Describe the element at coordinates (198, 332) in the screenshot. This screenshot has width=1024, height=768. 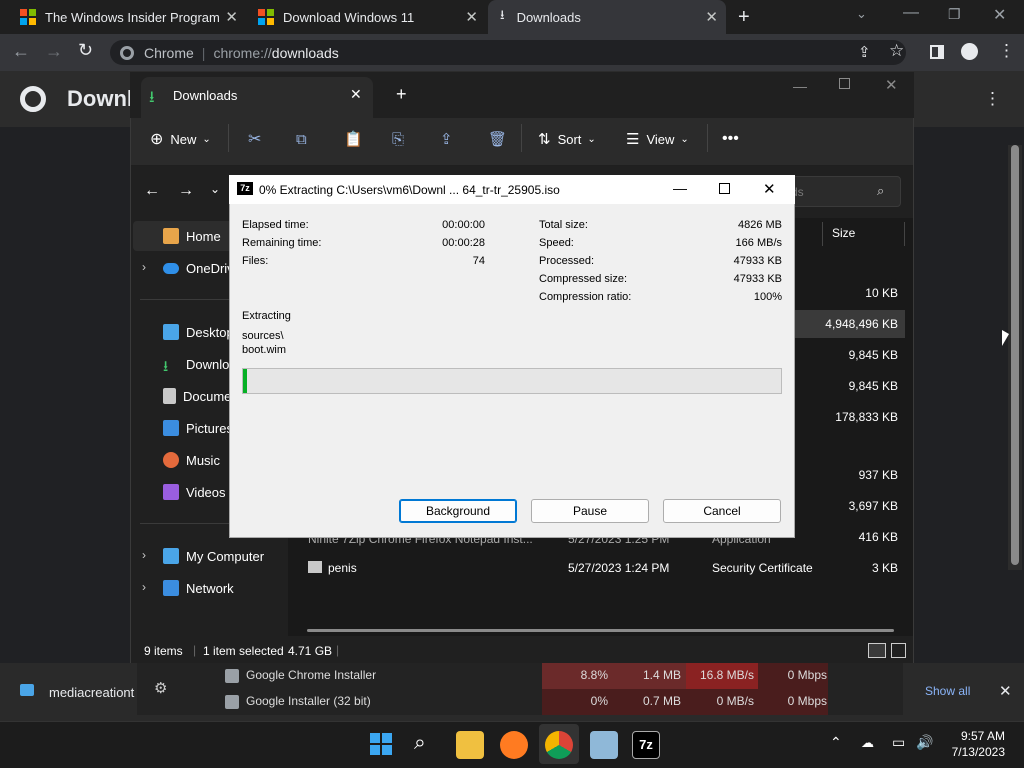
I see `nav-item-desktop: Desktop` at that location.